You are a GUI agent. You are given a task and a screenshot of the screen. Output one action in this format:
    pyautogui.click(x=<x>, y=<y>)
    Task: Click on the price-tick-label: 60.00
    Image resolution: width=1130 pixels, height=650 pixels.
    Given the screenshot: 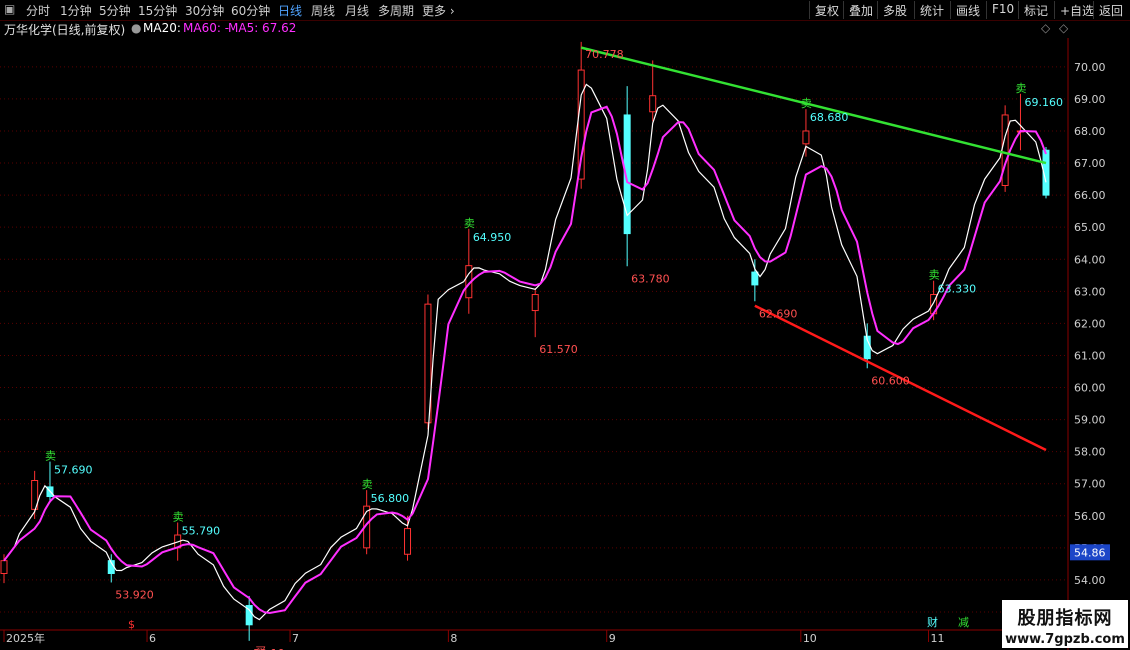 What is the action you would take?
    pyautogui.click(x=1090, y=388)
    